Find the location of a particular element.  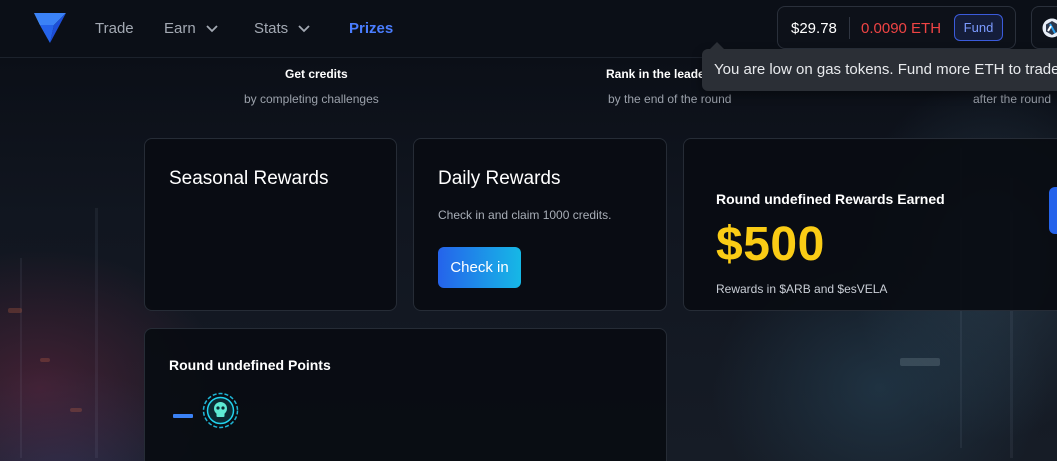

network-selector is located at coordinates (1044, 27).